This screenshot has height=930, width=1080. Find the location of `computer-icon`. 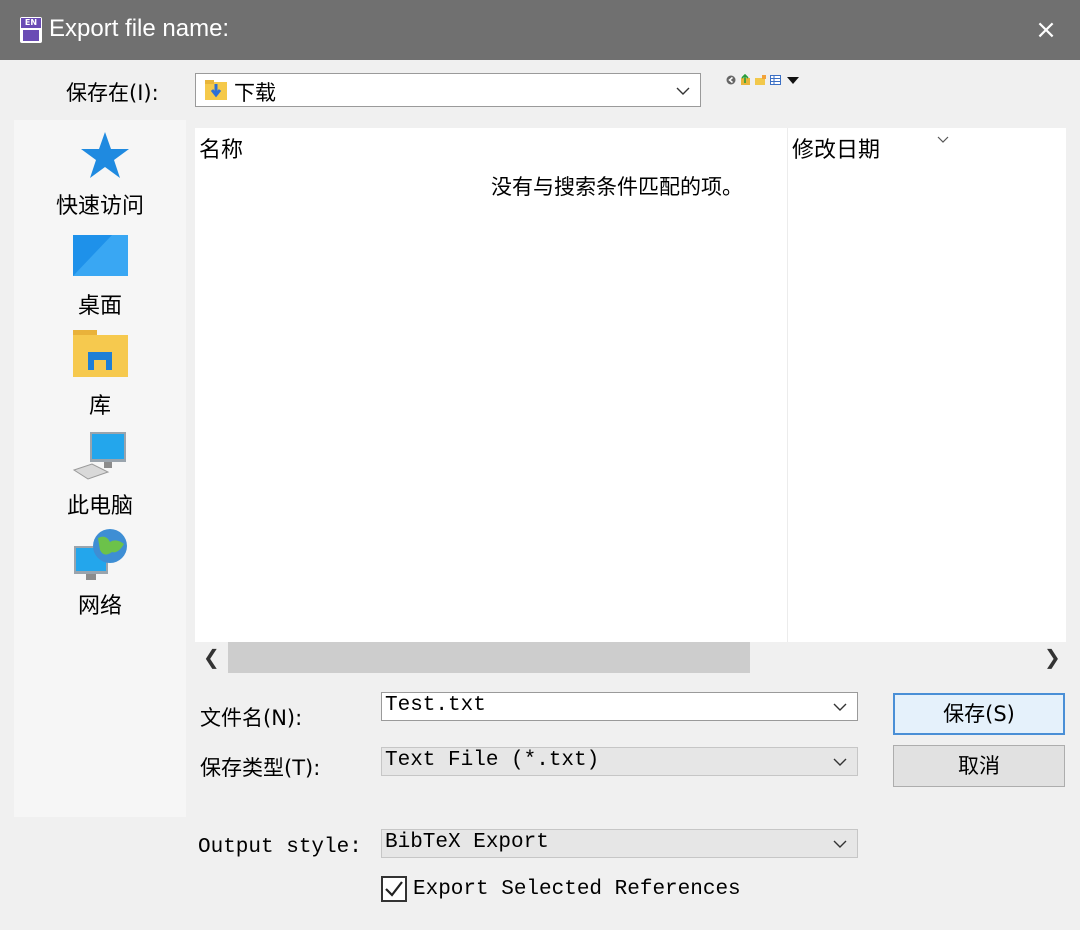

computer-icon is located at coordinates (99, 456).